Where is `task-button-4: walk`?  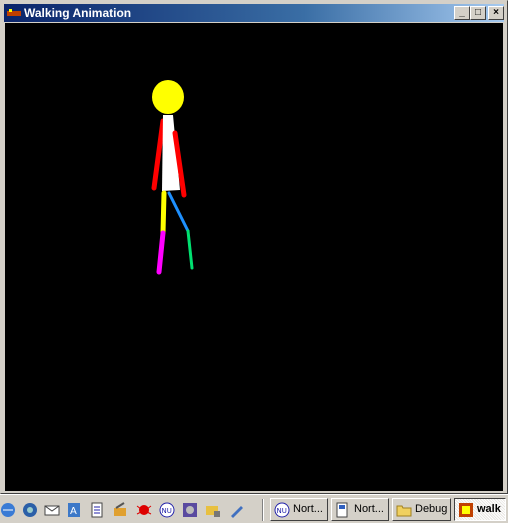 task-button-4: walk is located at coordinates (480, 509).